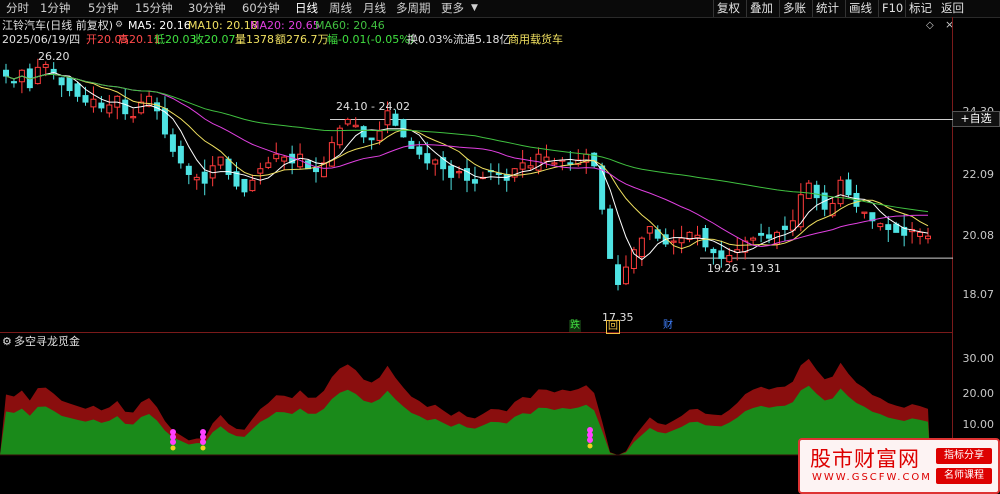 This screenshot has width=1000, height=494. What do you see at coordinates (865, 459) in the screenshot?
I see `watermark-title: 股市财富网` at bounding box center [865, 459].